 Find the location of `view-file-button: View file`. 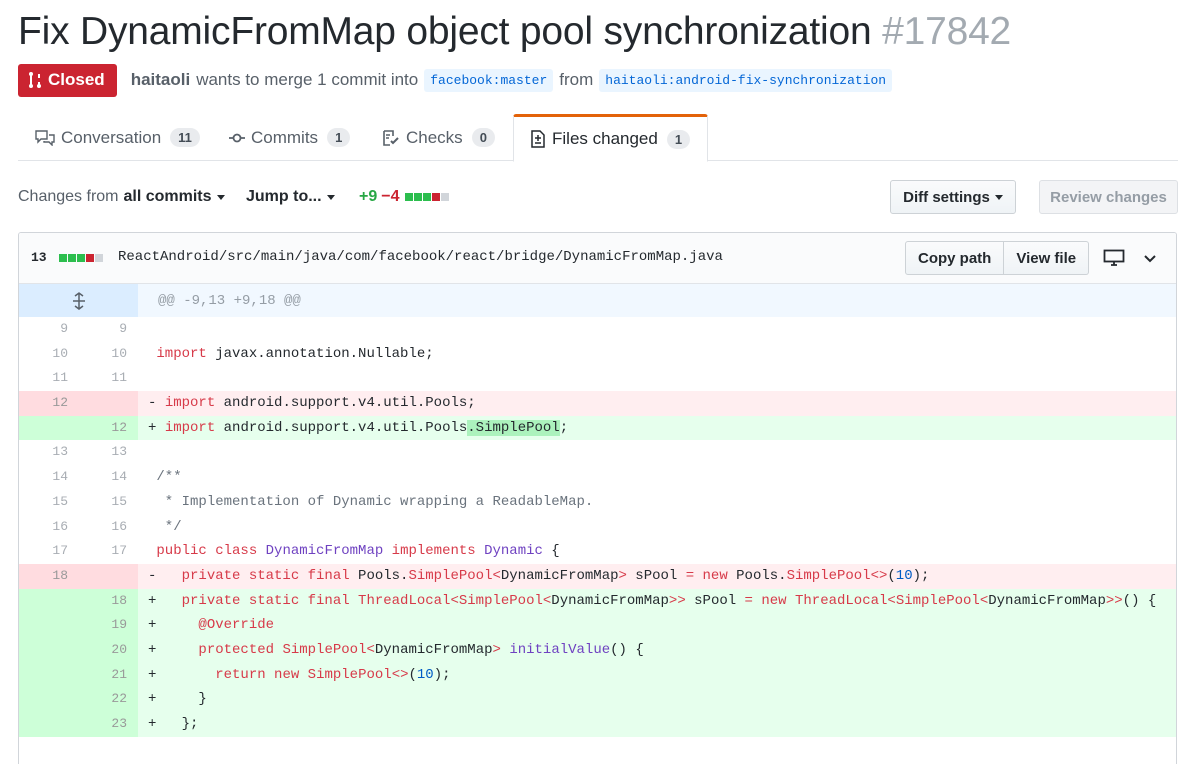

view-file-button: View file is located at coordinates (1047, 258).